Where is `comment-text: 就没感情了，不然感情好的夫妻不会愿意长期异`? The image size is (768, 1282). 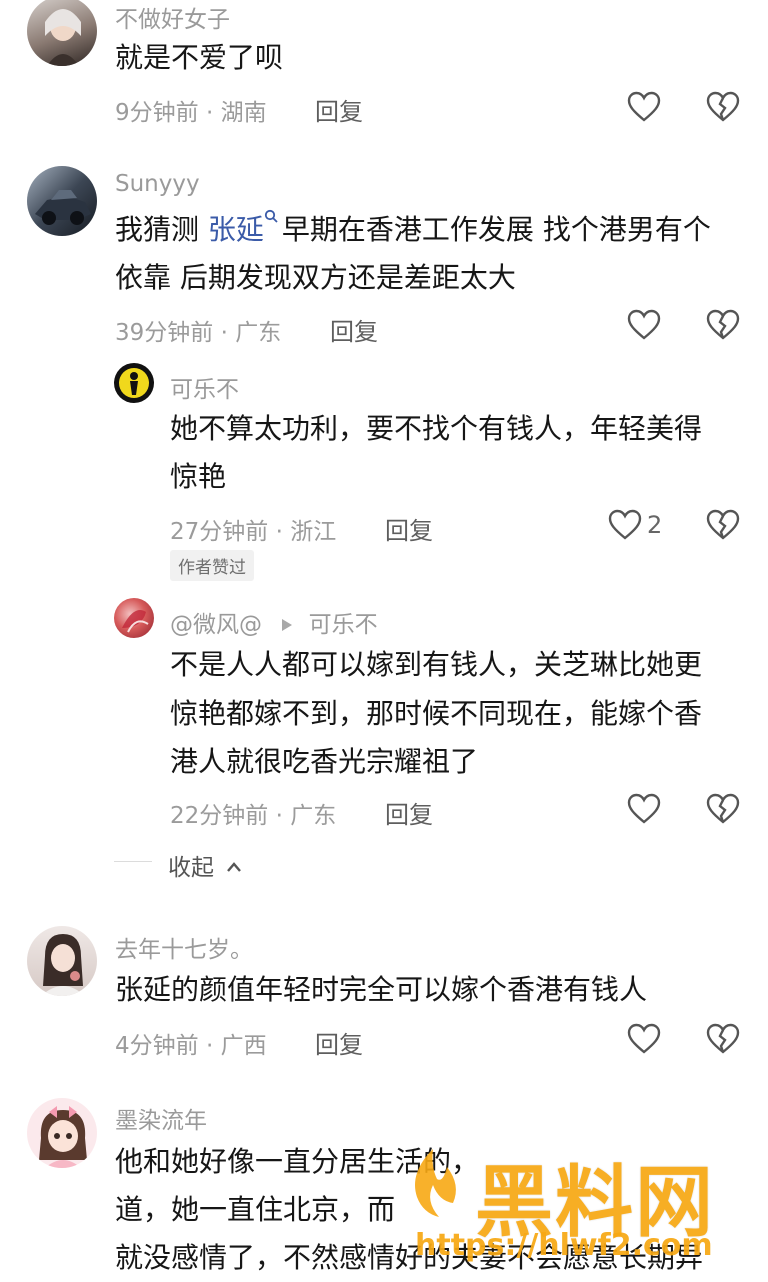
comment-text: 就没感情了，不然感情好的夫妻不会愿意长期异 is located at coordinates (409, 1257).